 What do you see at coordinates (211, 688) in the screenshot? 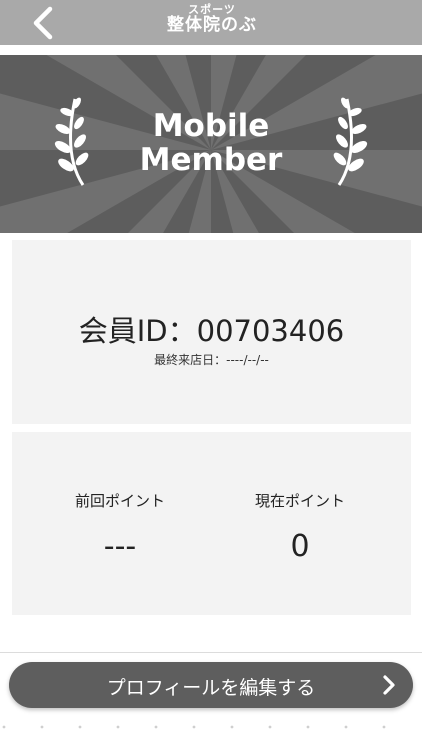
I see `edit-profile-label: プロフィールを編集する` at bounding box center [211, 688].